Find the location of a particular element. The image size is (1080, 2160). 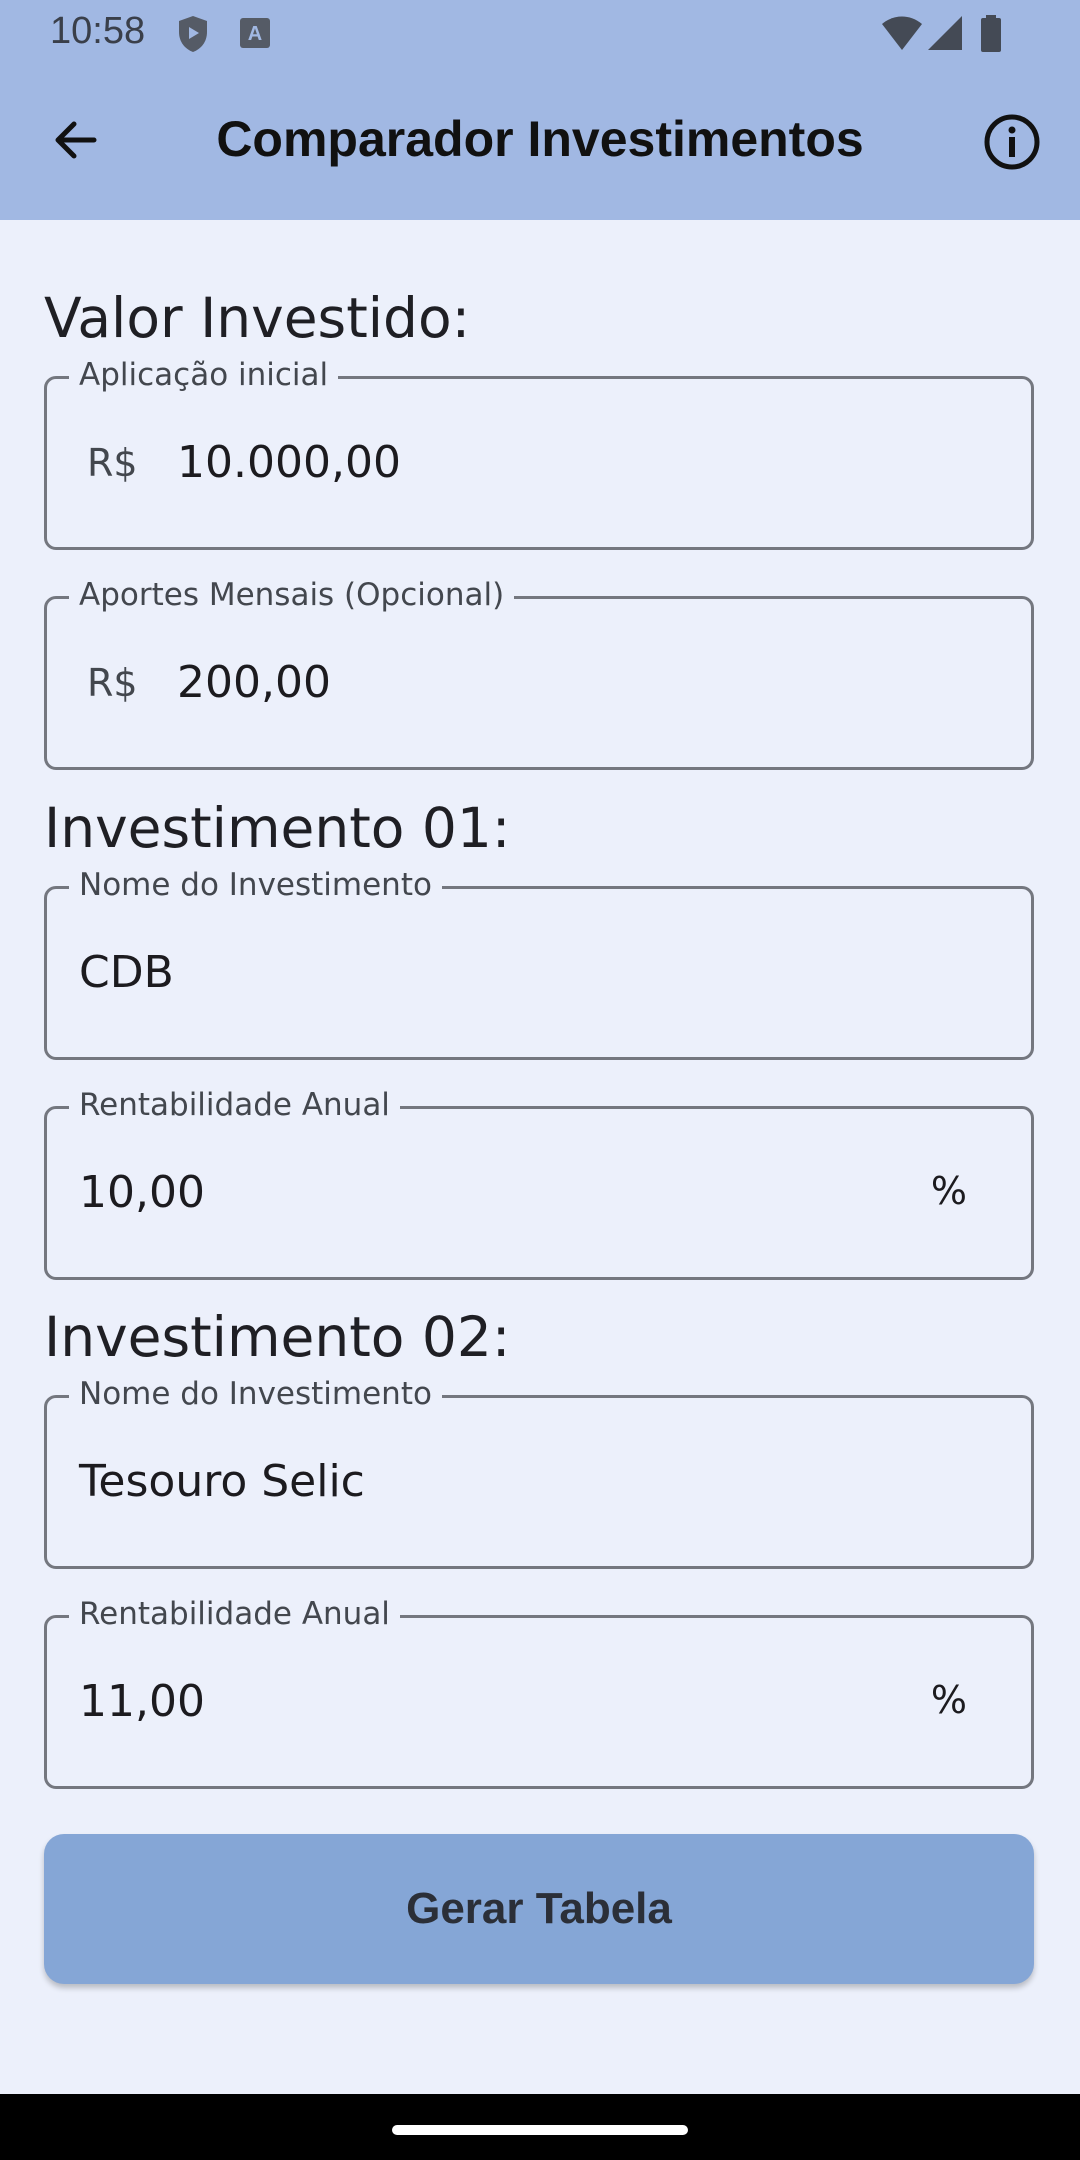

investimento-01-rentabilidade-field: Rentabilidade Anual 10,00 % is located at coordinates (539, 1183).